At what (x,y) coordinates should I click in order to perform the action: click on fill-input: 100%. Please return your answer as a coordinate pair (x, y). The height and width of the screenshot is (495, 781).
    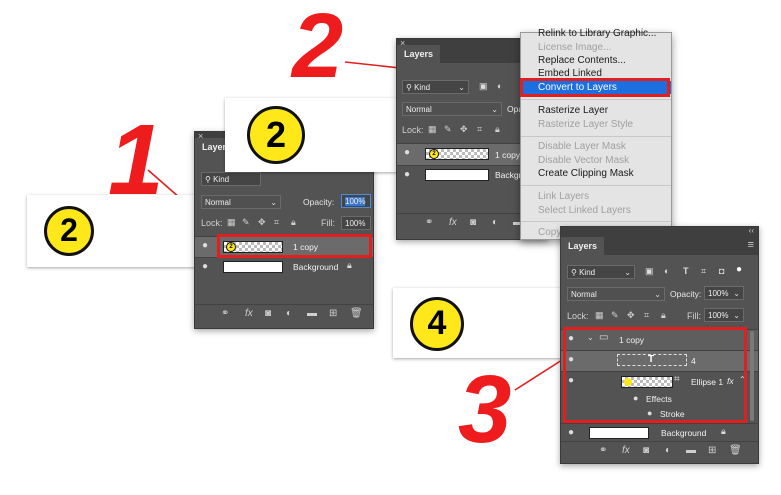
    Looking at the image, I should click on (356, 223).